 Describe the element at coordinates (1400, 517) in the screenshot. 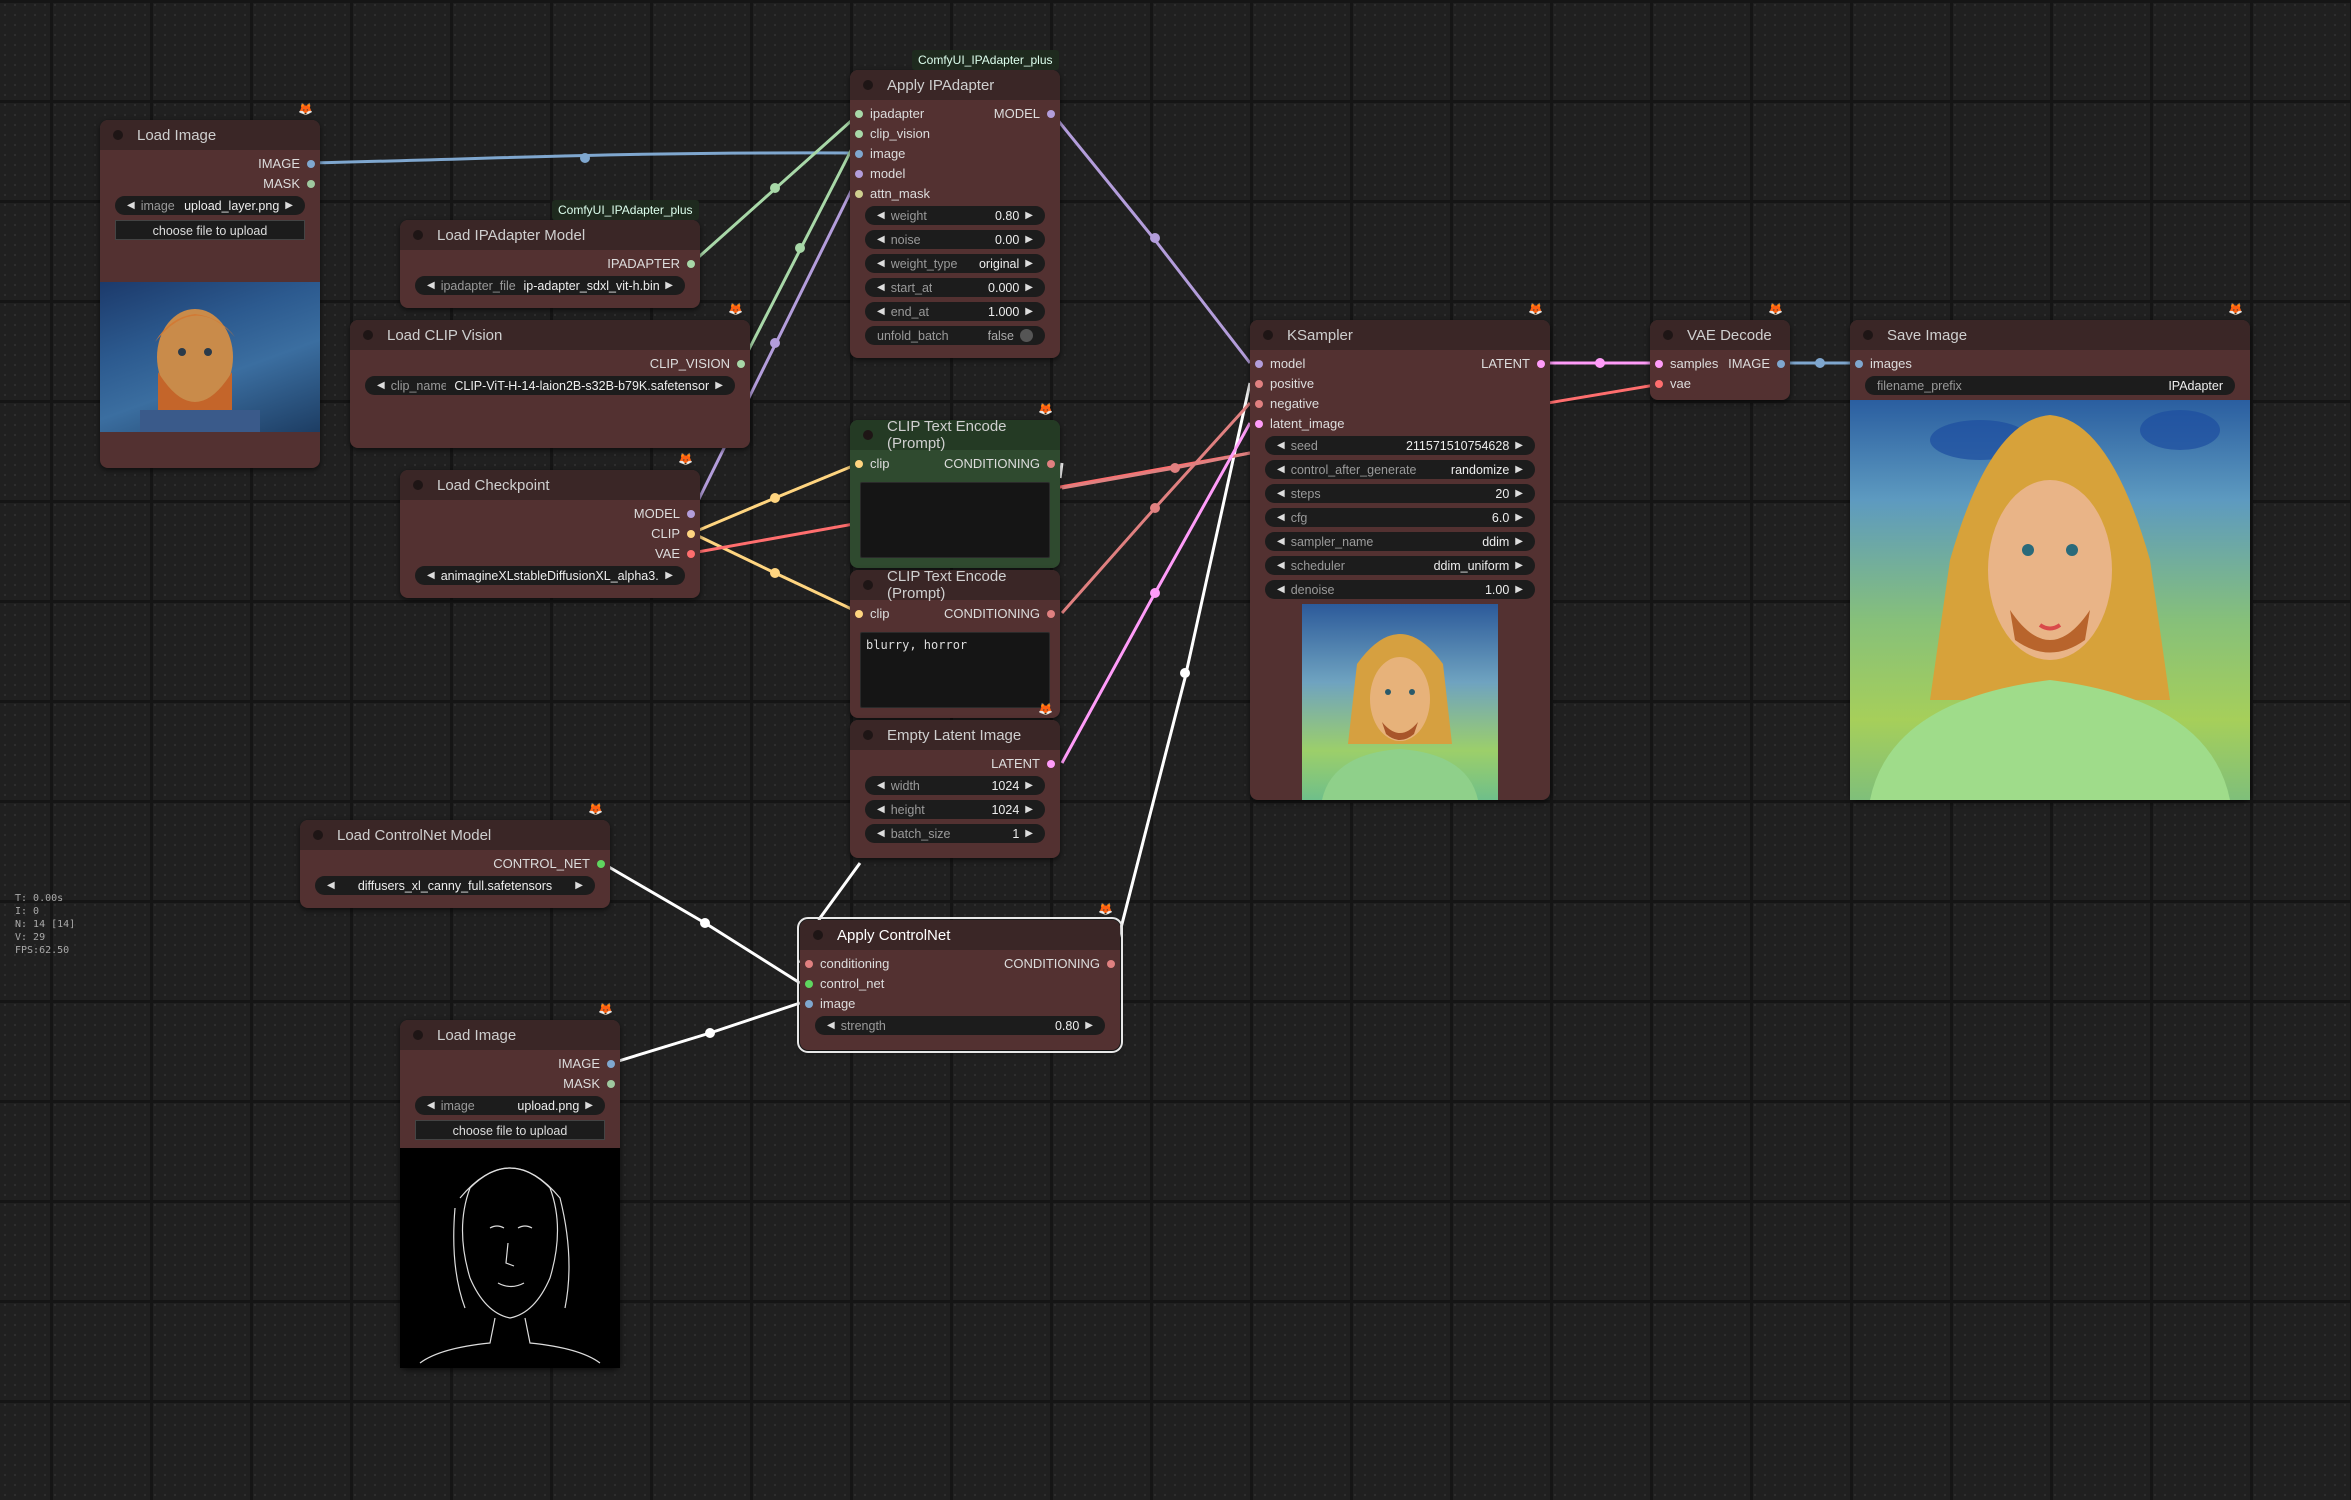

I see `cfg-widget: ◀ cfg 6.0 ▶` at that location.